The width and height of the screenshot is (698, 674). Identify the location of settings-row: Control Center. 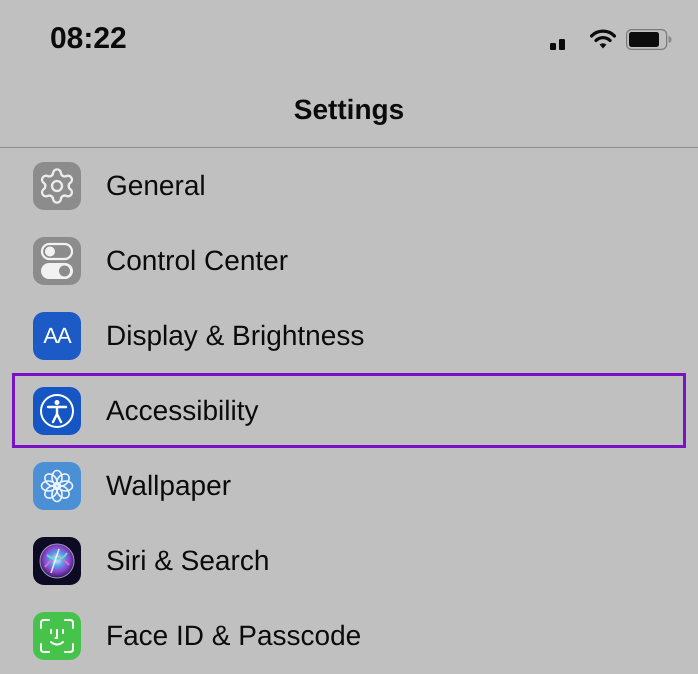
(349, 260).